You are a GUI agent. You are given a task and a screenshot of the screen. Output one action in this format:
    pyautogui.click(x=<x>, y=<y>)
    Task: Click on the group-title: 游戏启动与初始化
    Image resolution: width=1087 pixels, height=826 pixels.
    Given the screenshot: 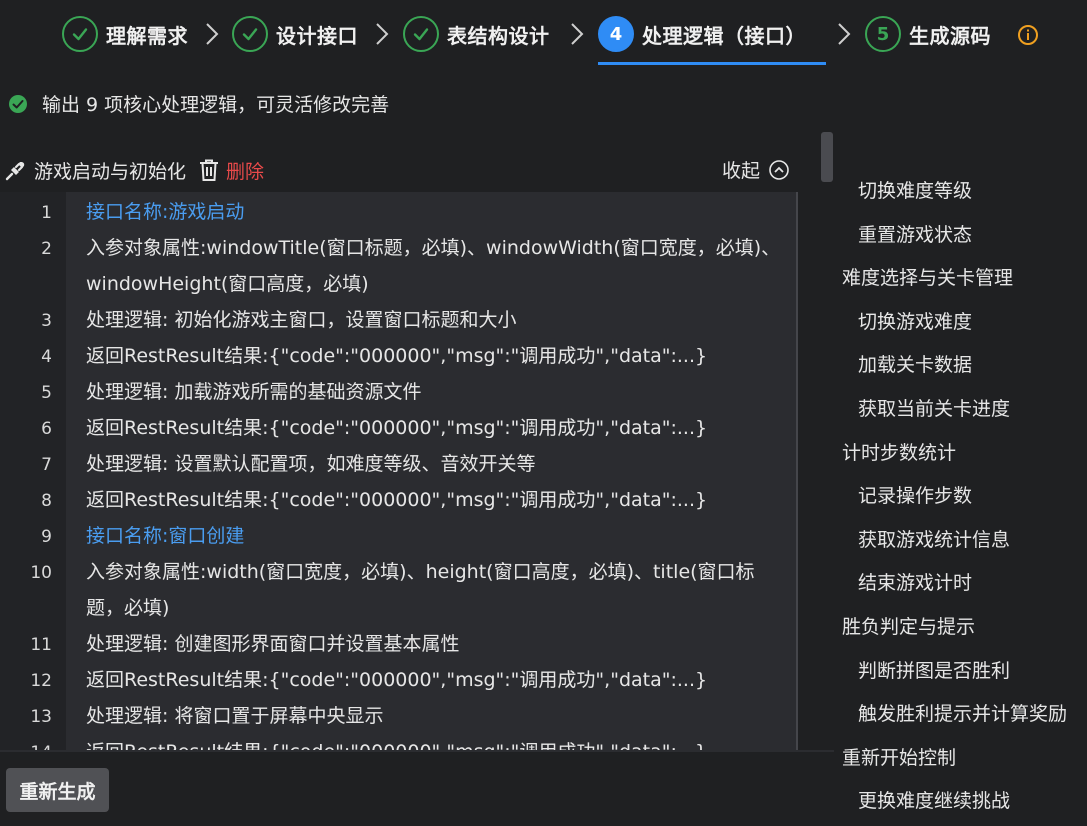 What is the action you would take?
    pyautogui.click(x=110, y=171)
    